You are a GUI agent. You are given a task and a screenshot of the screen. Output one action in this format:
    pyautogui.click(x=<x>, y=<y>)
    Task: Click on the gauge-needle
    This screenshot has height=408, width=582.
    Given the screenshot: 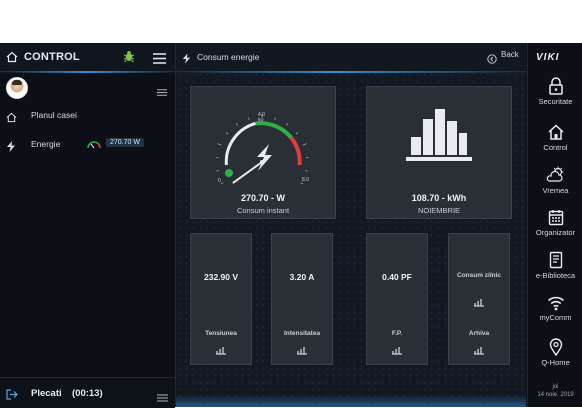 What is the action you would take?
    pyautogui.click(x=247, y=172)
    